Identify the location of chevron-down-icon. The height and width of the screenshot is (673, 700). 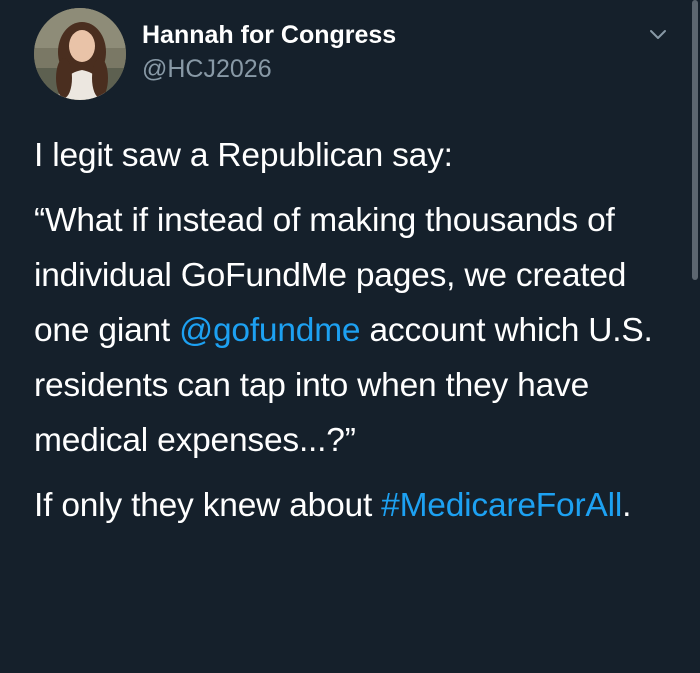
(658, 35).